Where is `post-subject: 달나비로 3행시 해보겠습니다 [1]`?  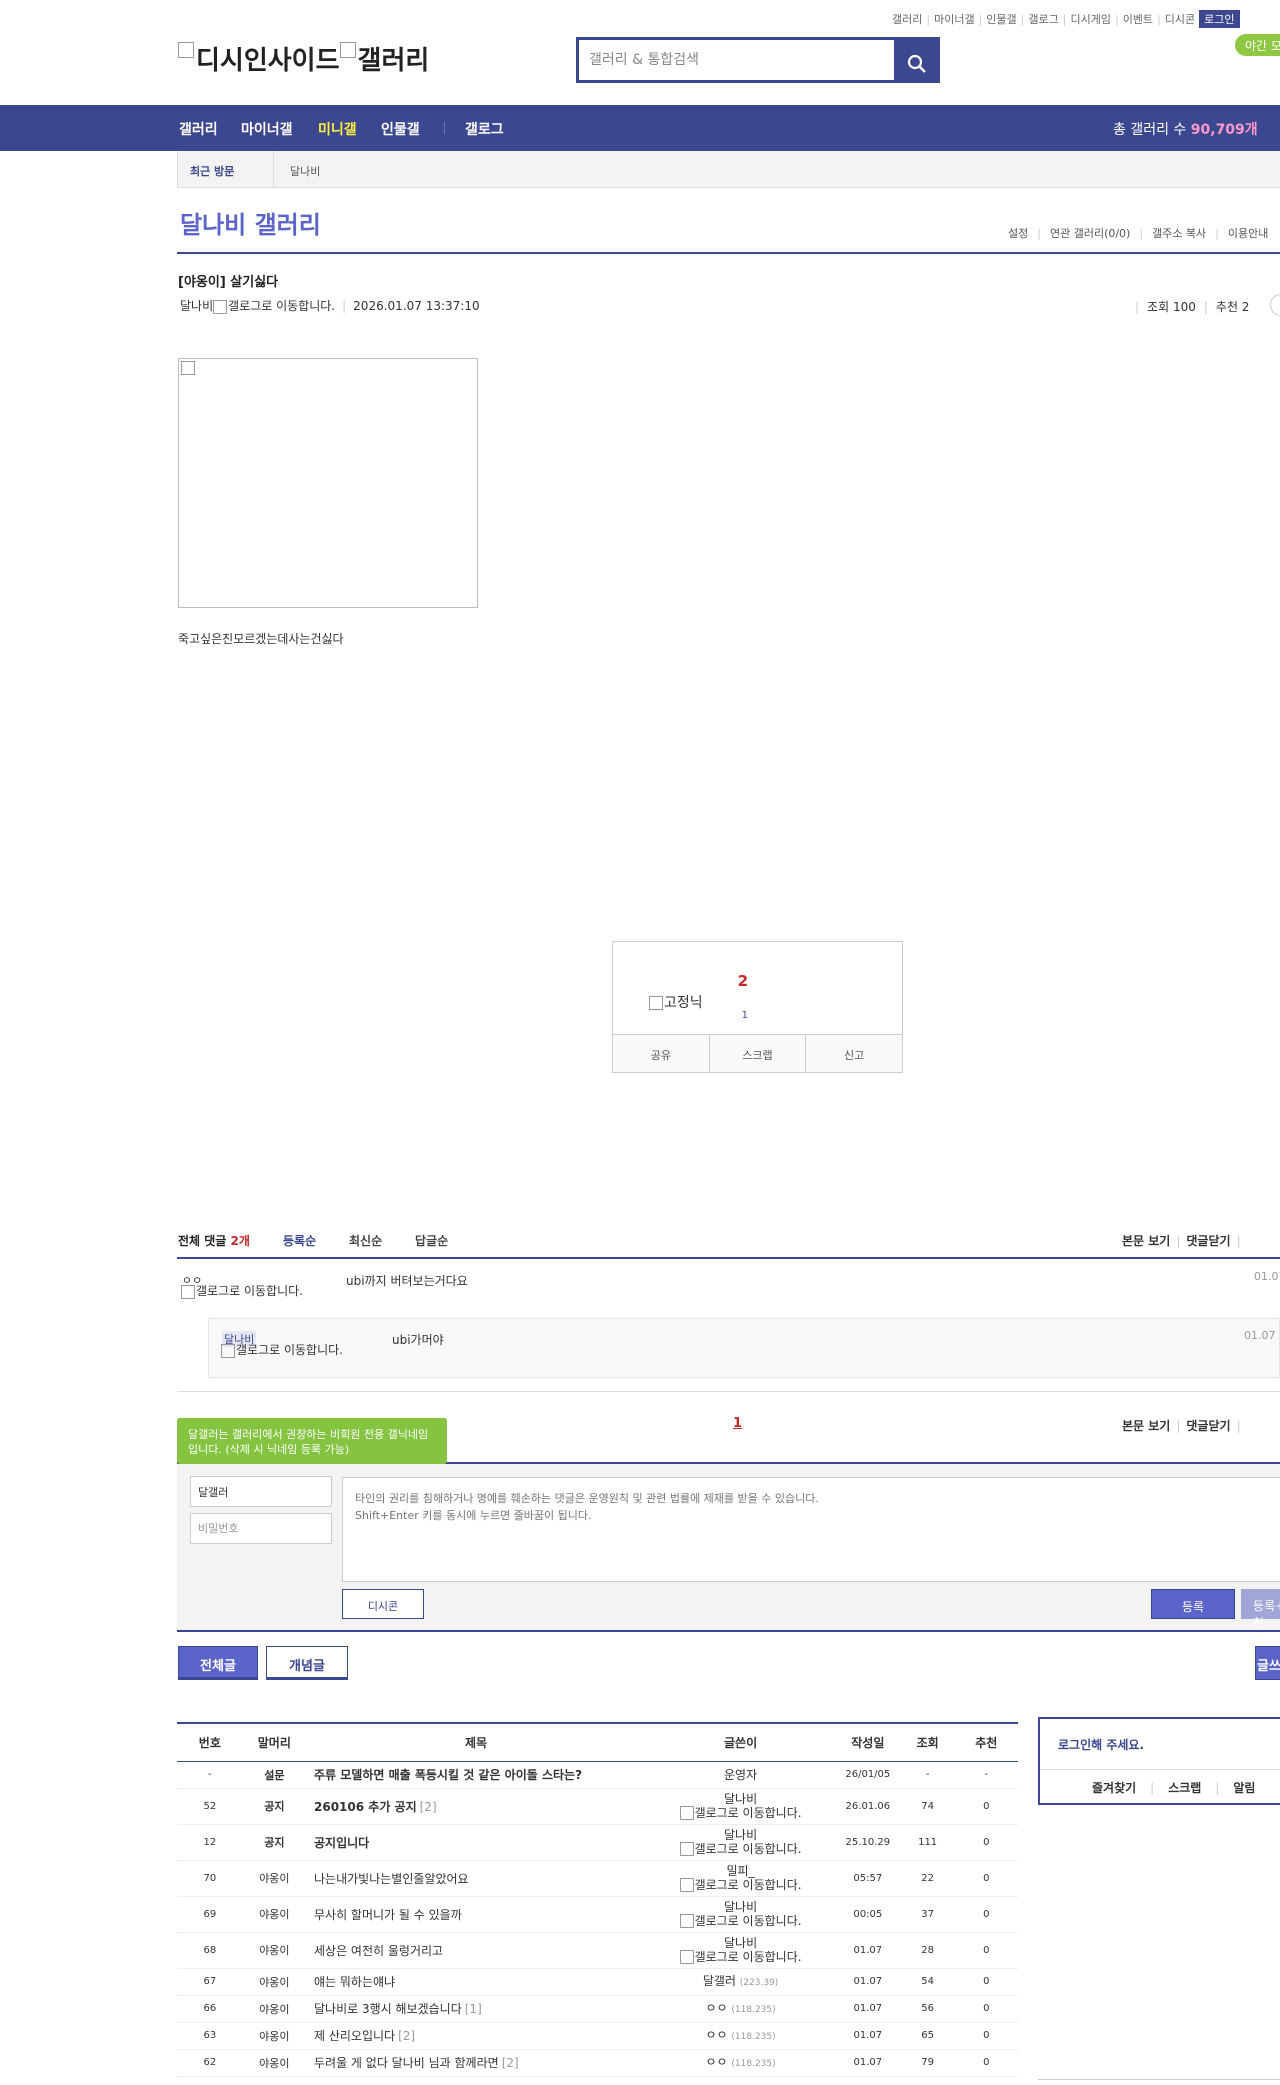
post-subject: 달나비로 3행시 해보겠습니다 [1] is located at coordinates (476, 2009).